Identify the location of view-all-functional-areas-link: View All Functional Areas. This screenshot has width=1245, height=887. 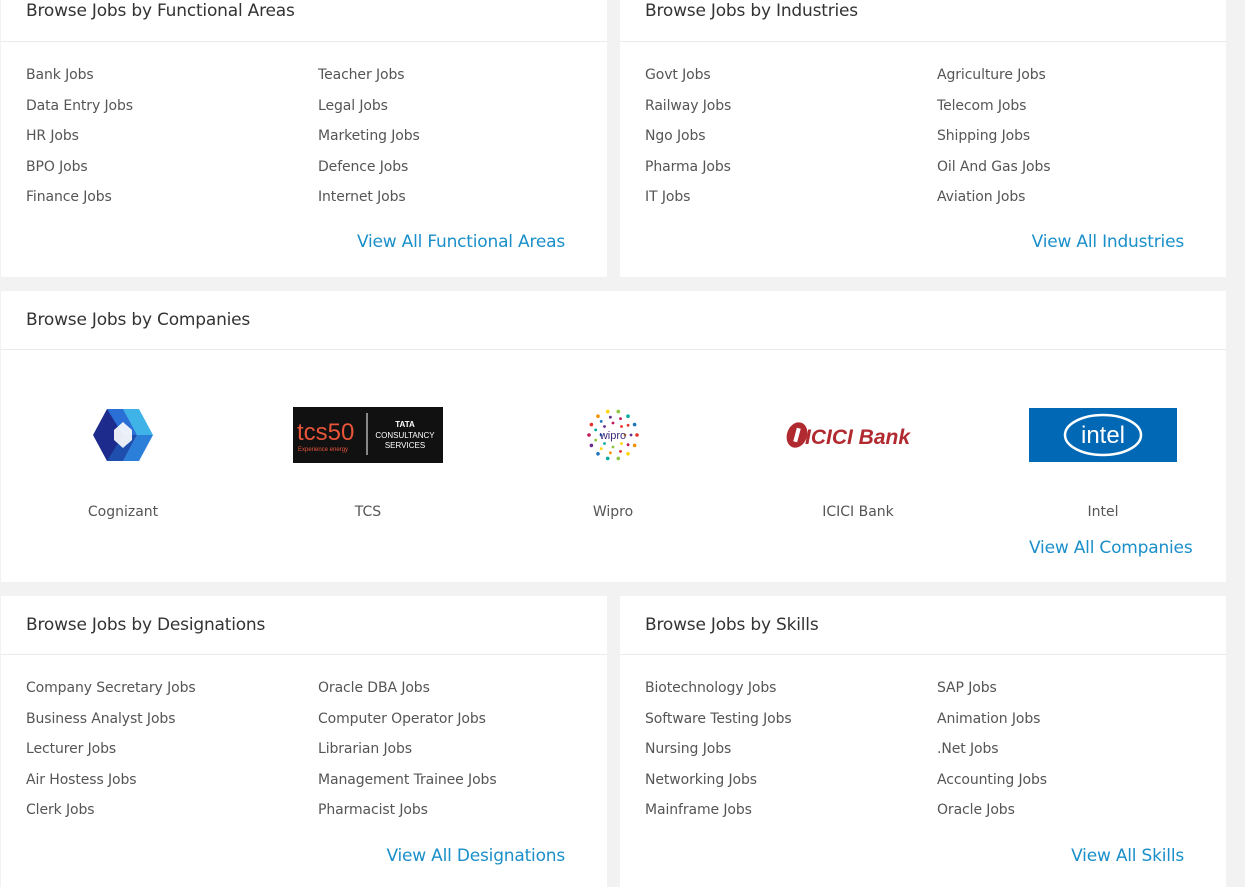
(461, 242).